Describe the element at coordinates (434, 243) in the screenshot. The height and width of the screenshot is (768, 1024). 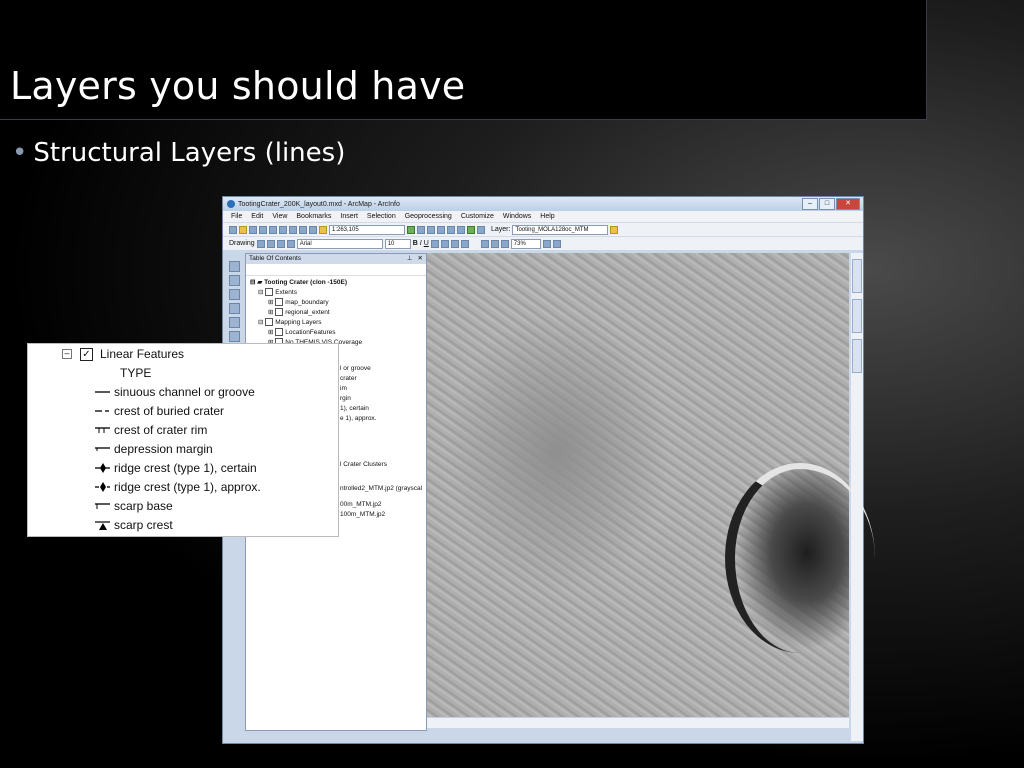
I see `font-color-icon` at that location.